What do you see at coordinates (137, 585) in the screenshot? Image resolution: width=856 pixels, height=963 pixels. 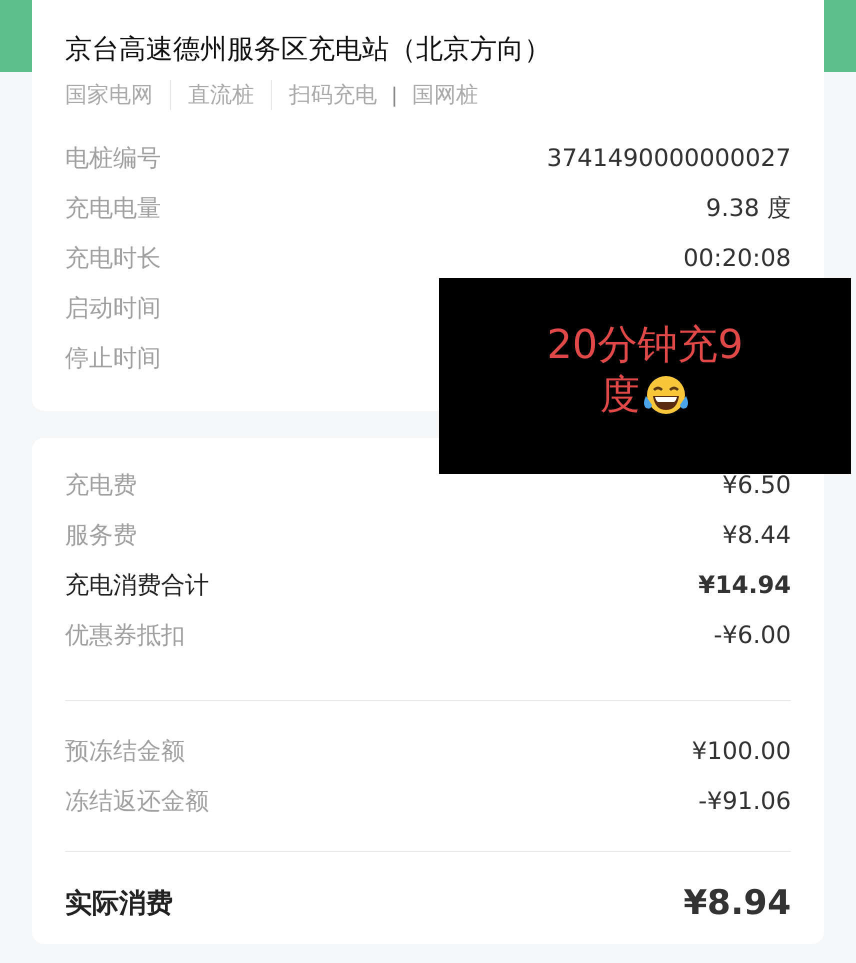 I see `fee-label: 充电消费合计` at bounding box center [137, 585].